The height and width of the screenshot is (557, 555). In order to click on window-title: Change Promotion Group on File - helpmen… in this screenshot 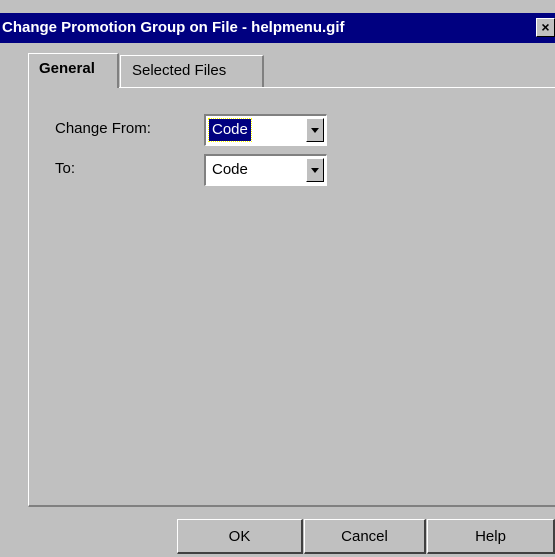, I will do `click(173, 27)`.